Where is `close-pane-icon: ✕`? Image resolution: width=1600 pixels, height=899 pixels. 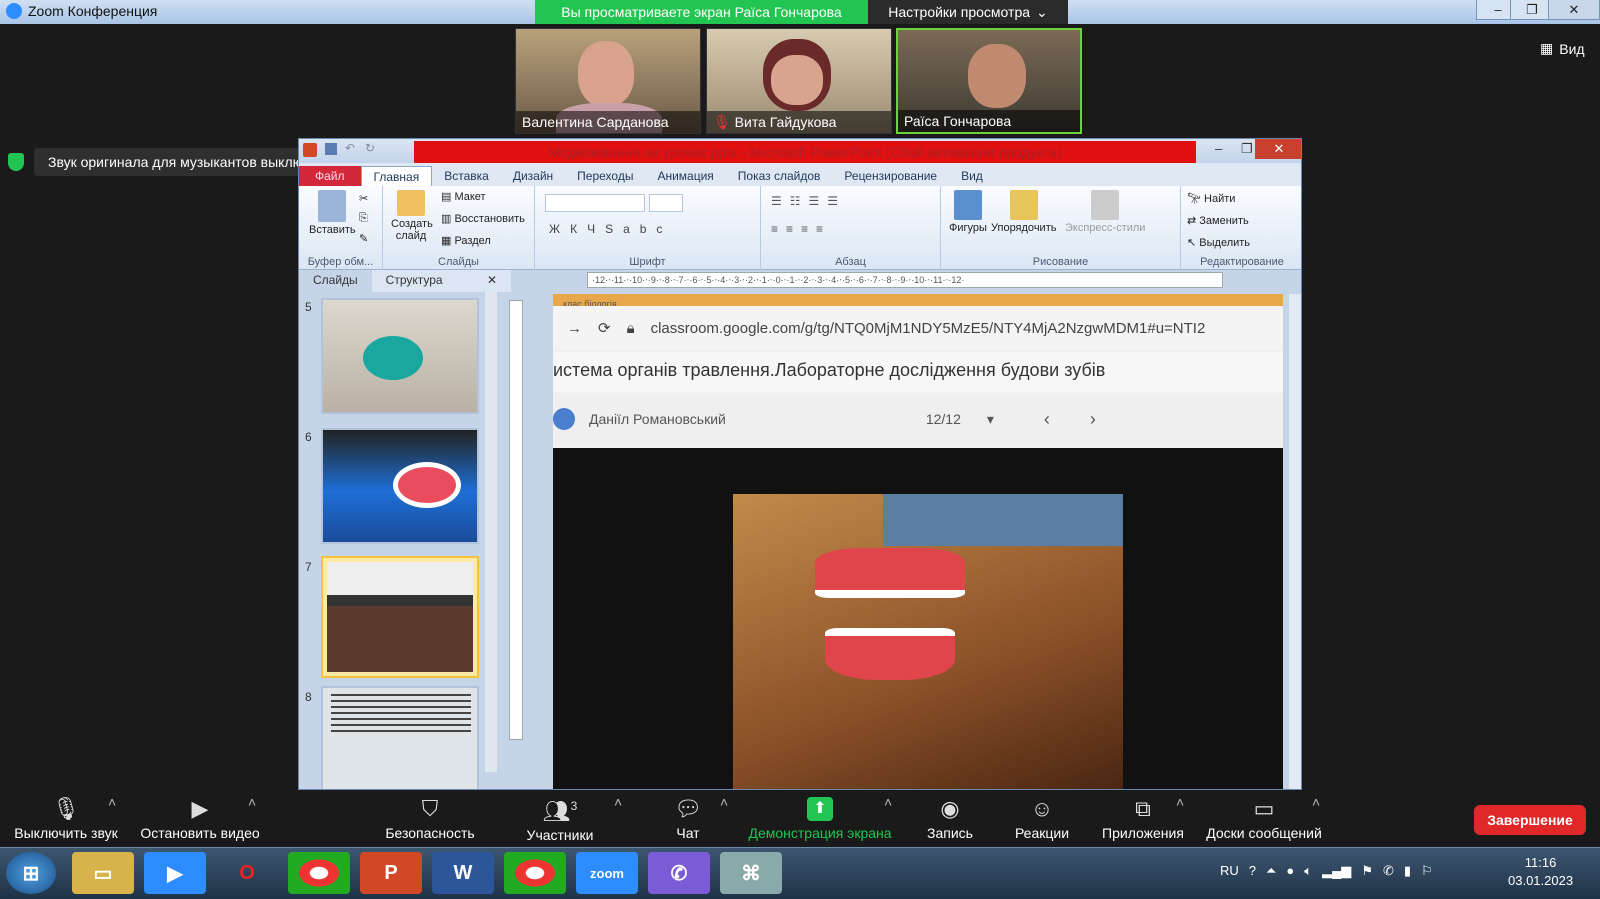
close-pane-icon: ✕ is located at coordinates (492, 281).